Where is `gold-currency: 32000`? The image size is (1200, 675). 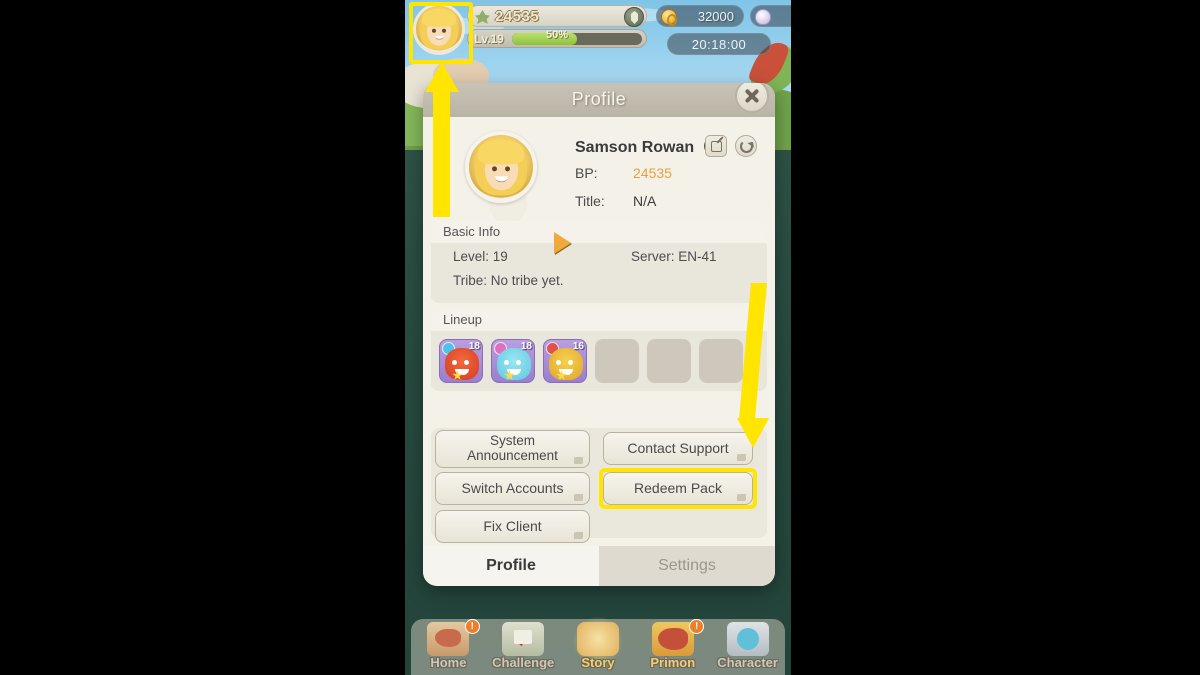
gold-currency: 32000 is located at coordinates (700, 16).